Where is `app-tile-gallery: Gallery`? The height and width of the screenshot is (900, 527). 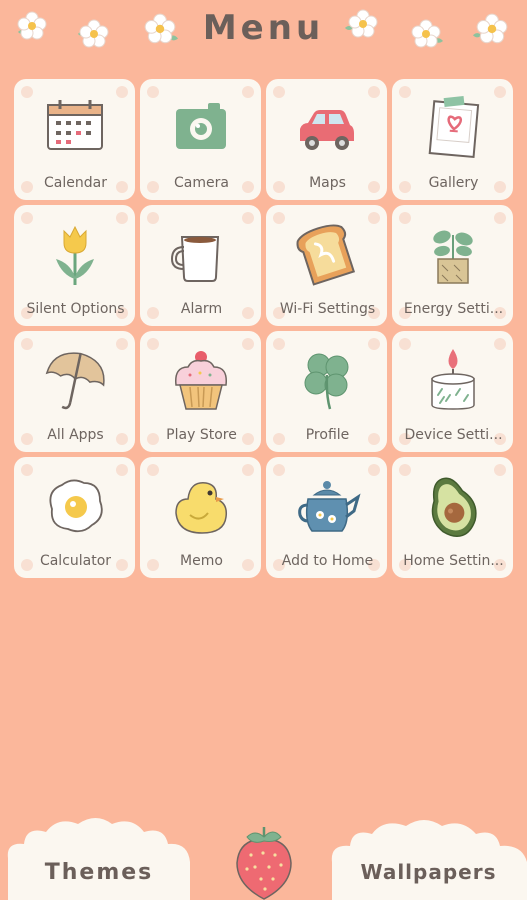 app-tile-gallery: Gallery is located at coordinates (452, 139).